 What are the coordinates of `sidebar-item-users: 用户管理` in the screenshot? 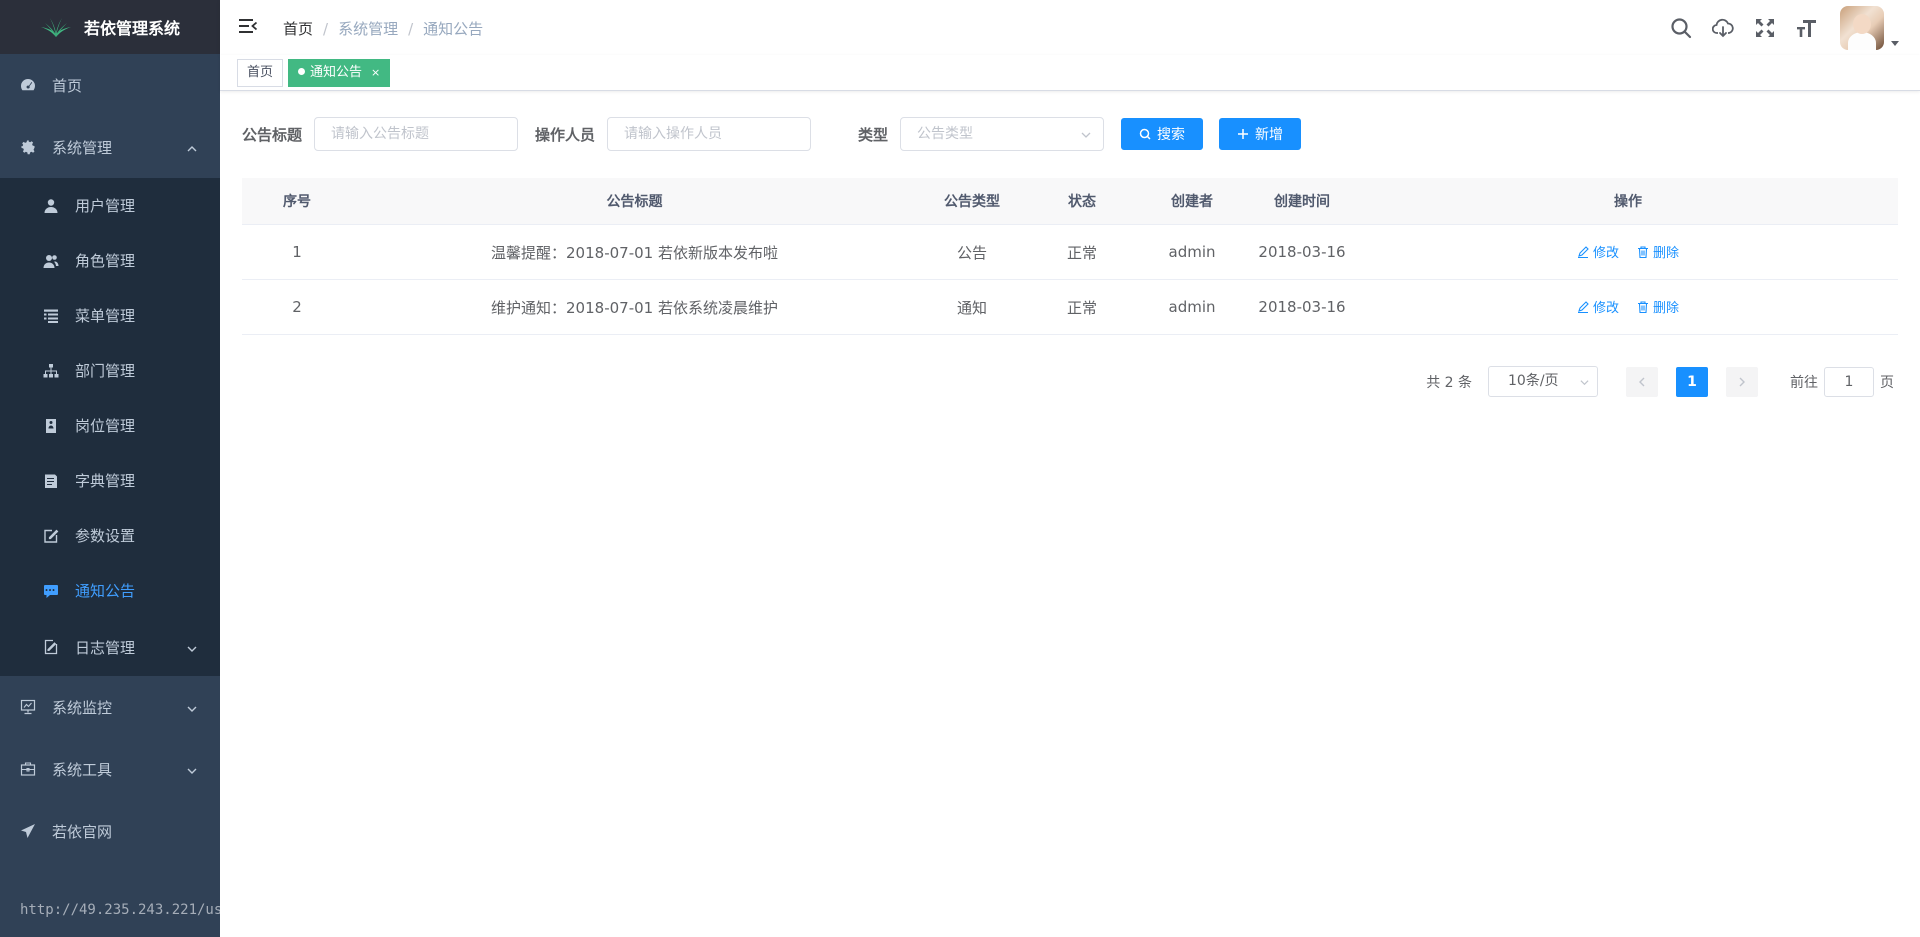 It's located at (110, 205).